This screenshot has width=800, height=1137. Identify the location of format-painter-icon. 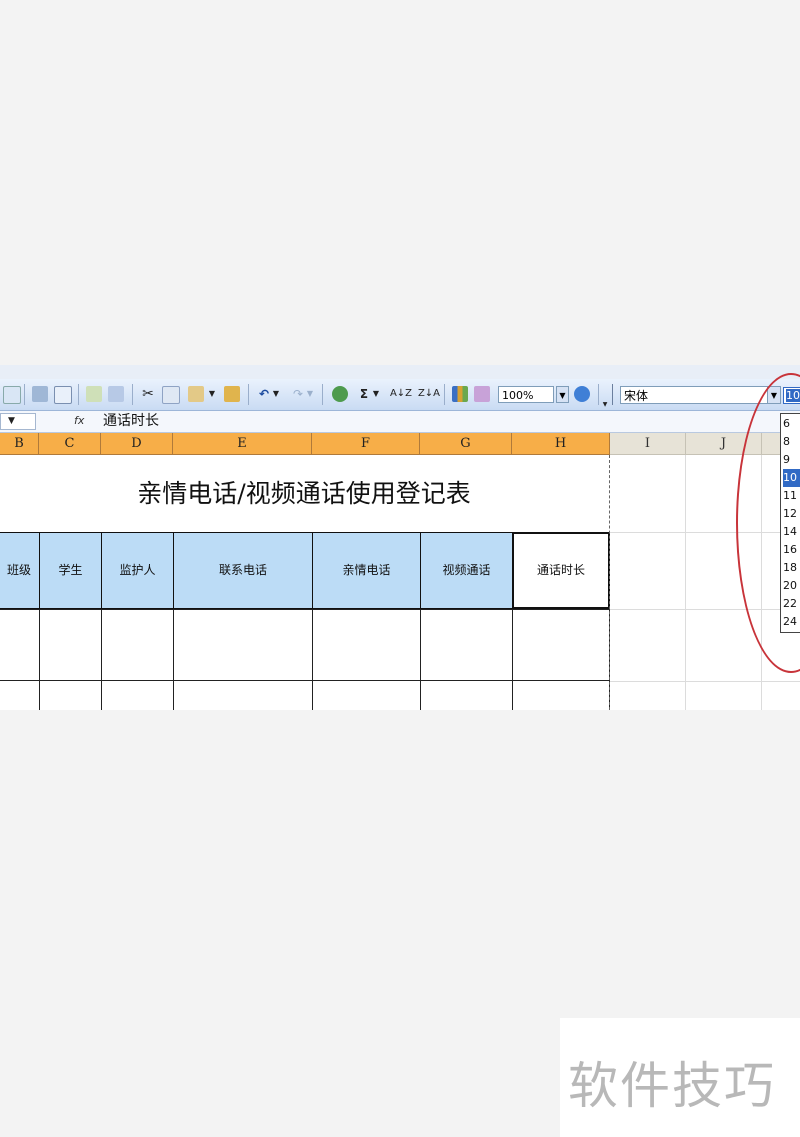
(232, 394).